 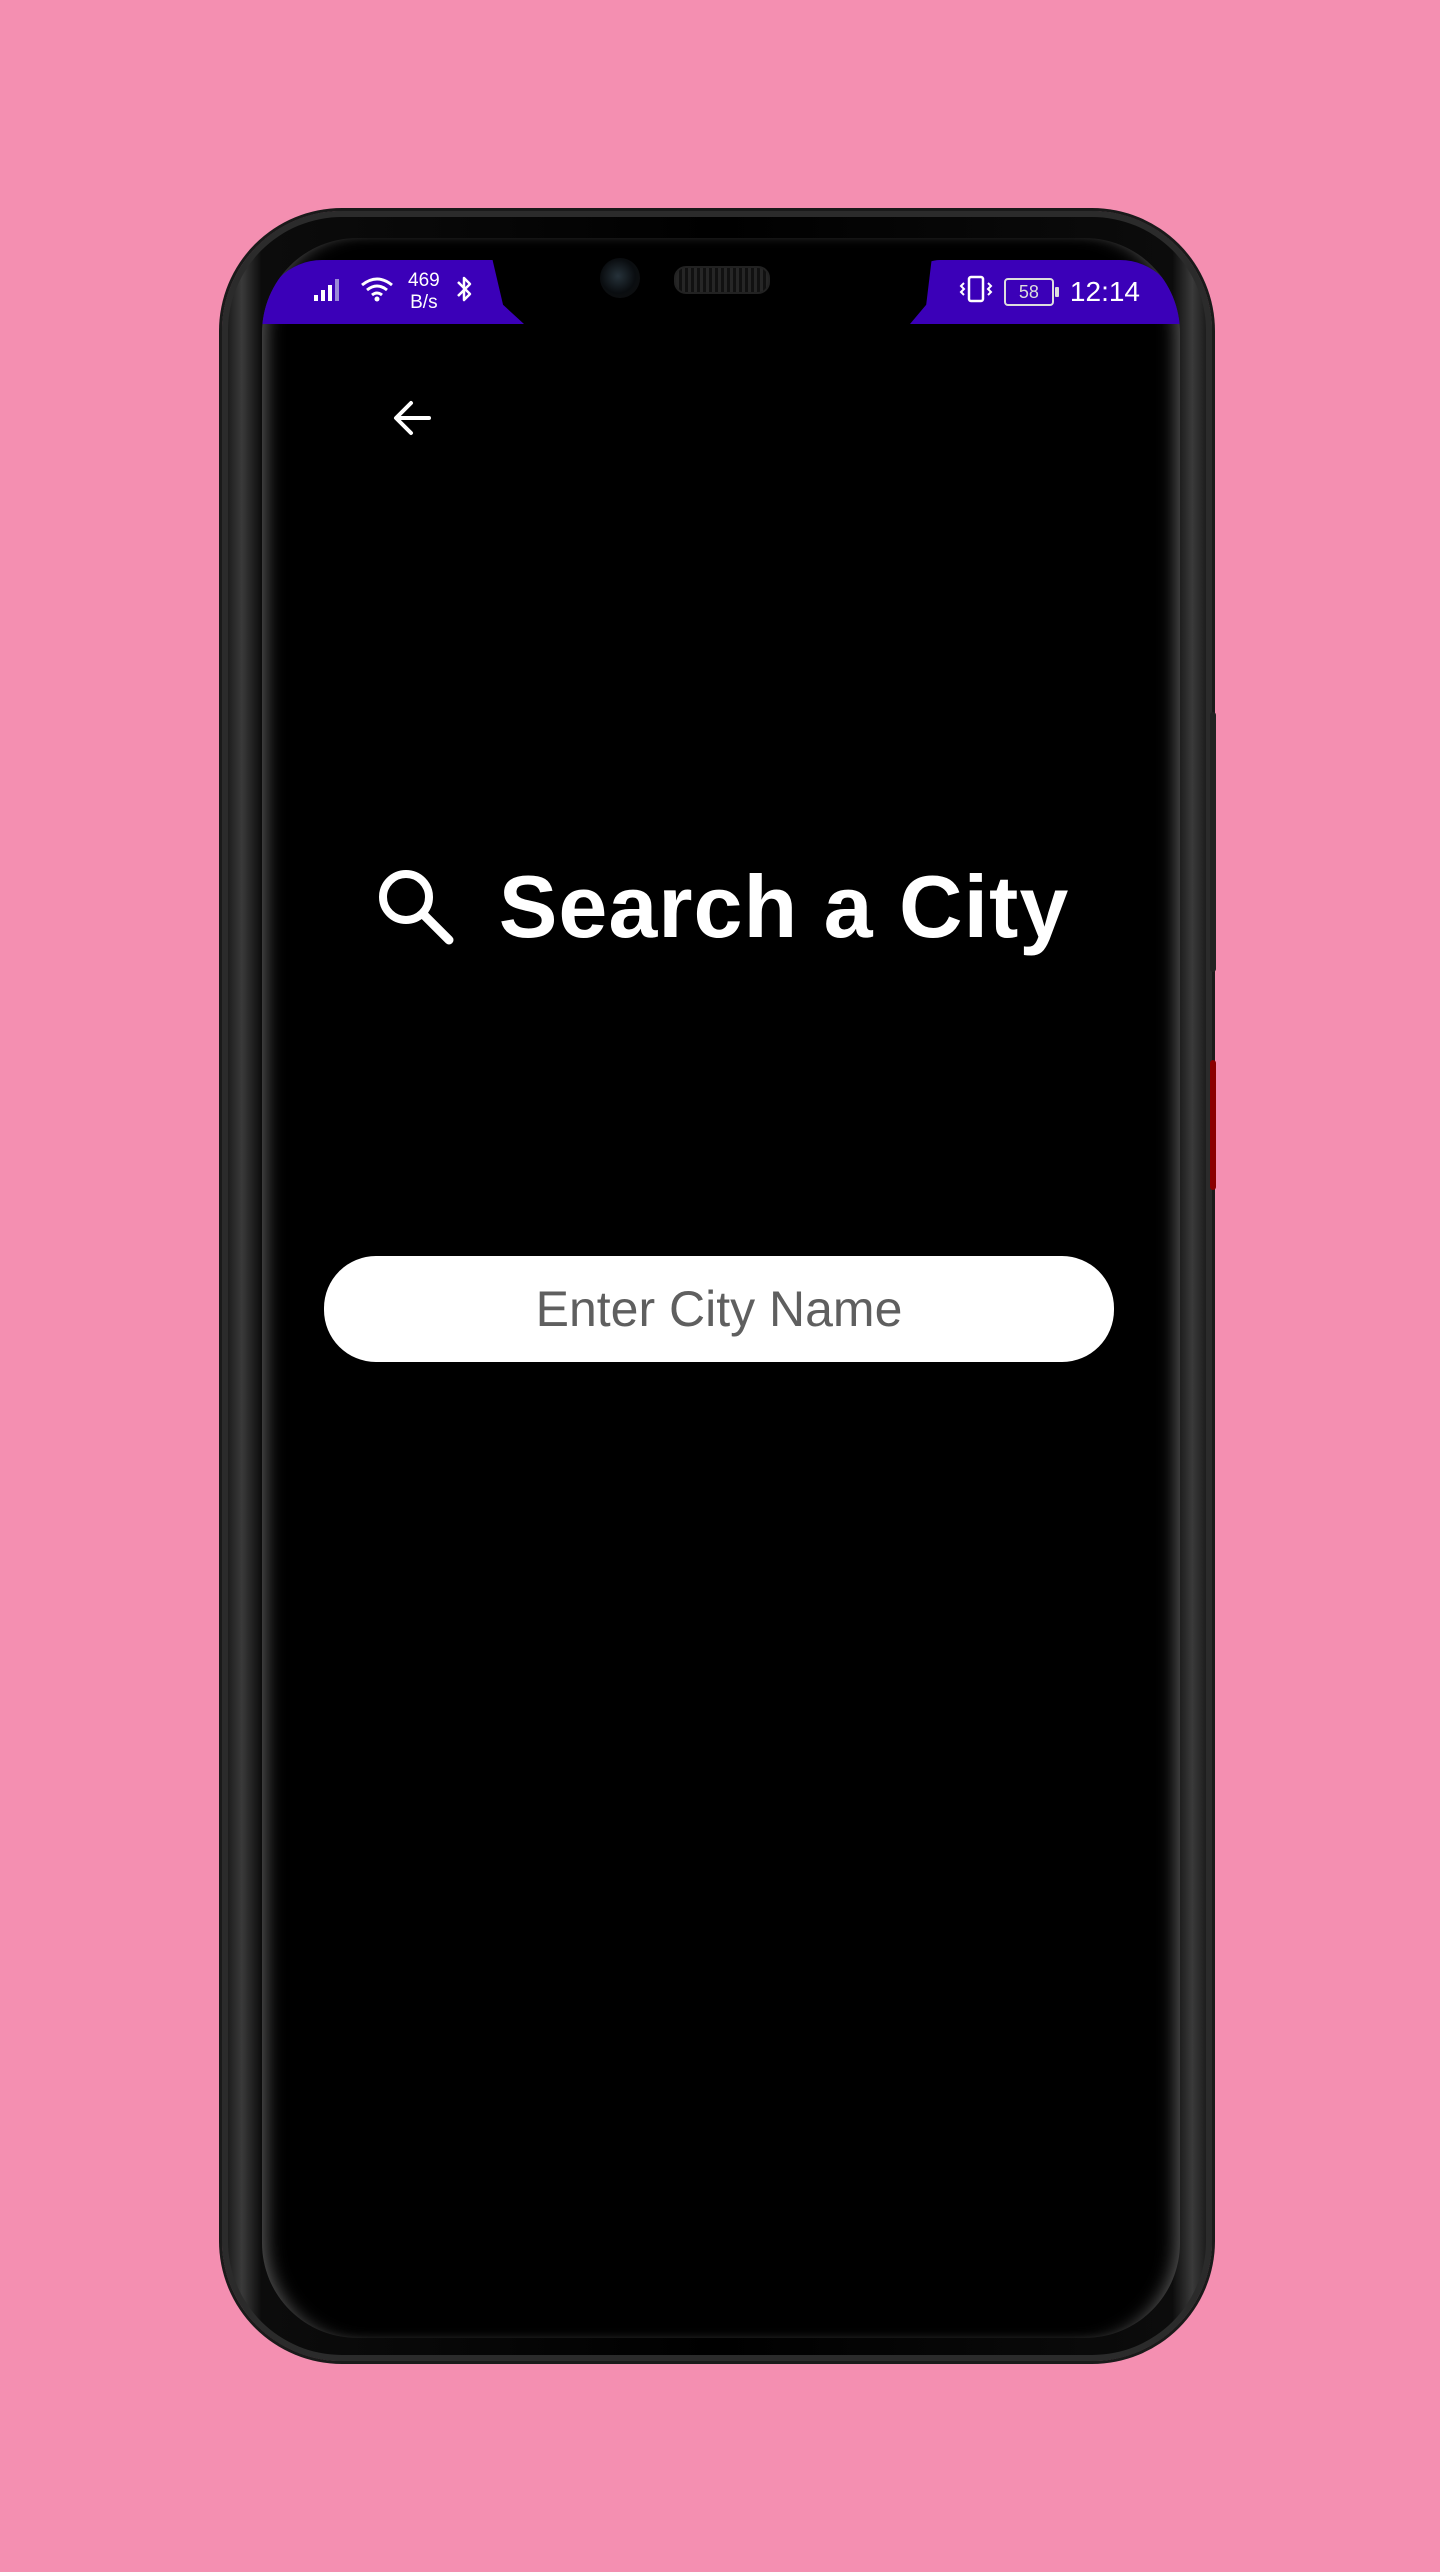 I want to click on bluetooth-icon, so click(x=464, y=292).